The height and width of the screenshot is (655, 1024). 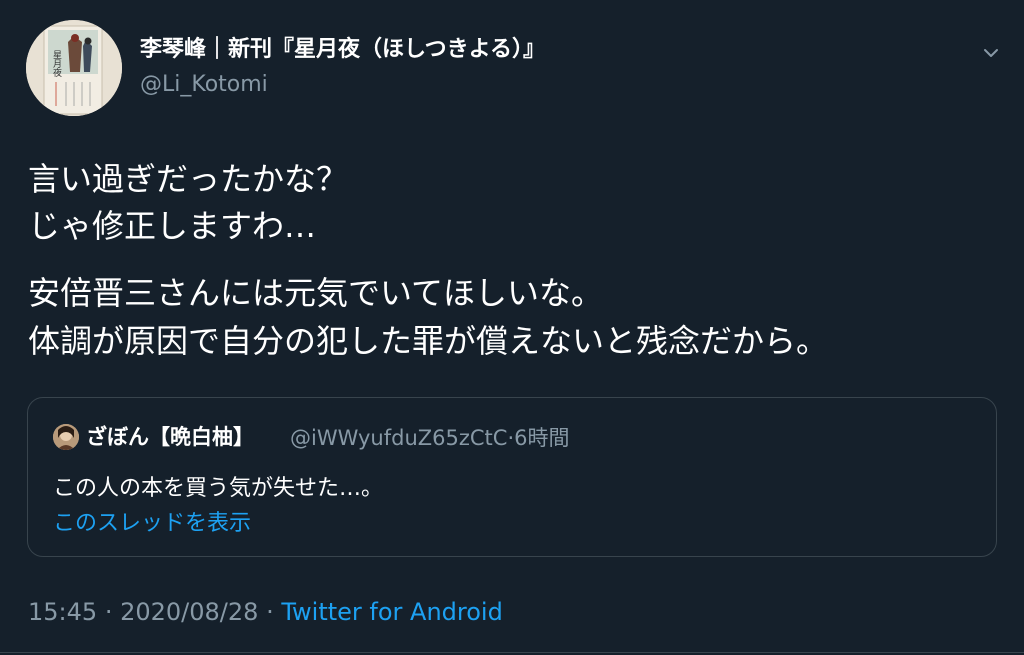 I want to click on quoted-meta: @iWWyufduZ65zCtC·6時間, so click(x=430, y=438).